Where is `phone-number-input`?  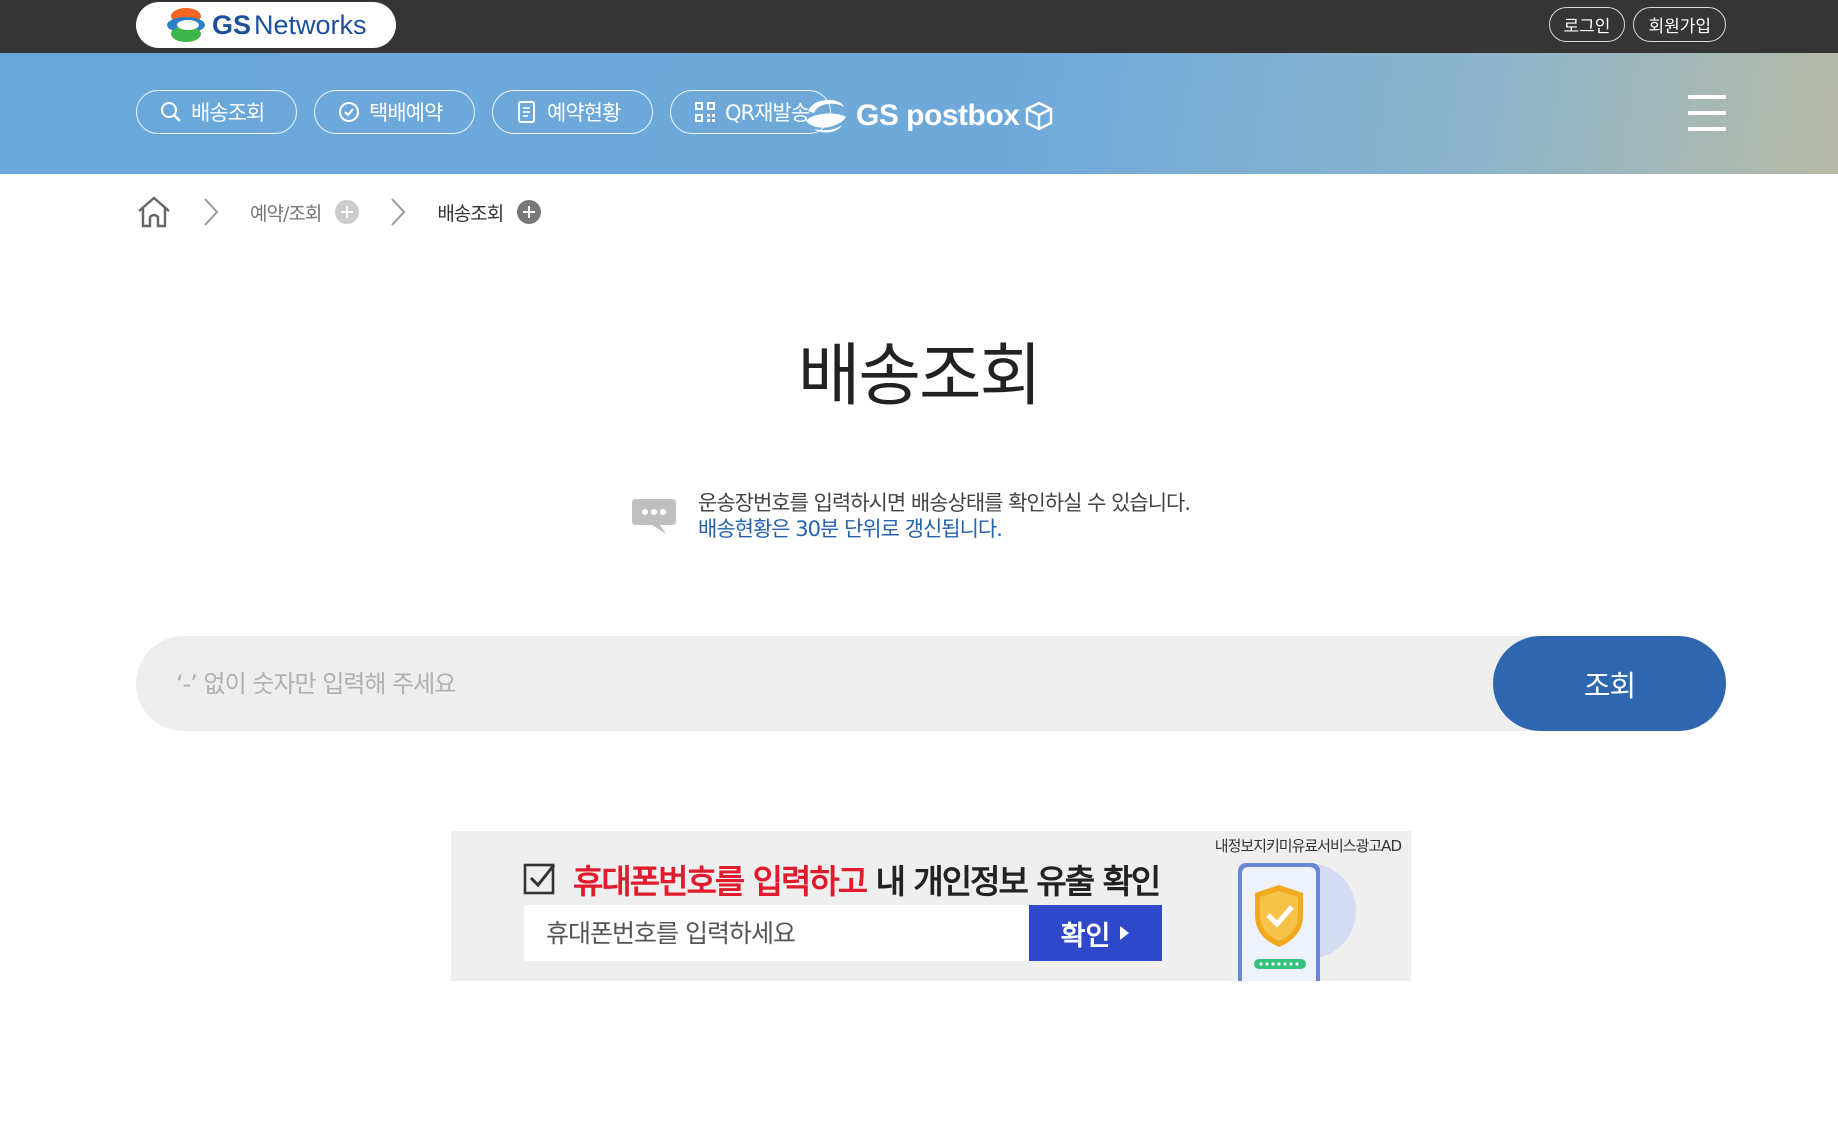
phone-number-input is located at coordinates (777, 933).